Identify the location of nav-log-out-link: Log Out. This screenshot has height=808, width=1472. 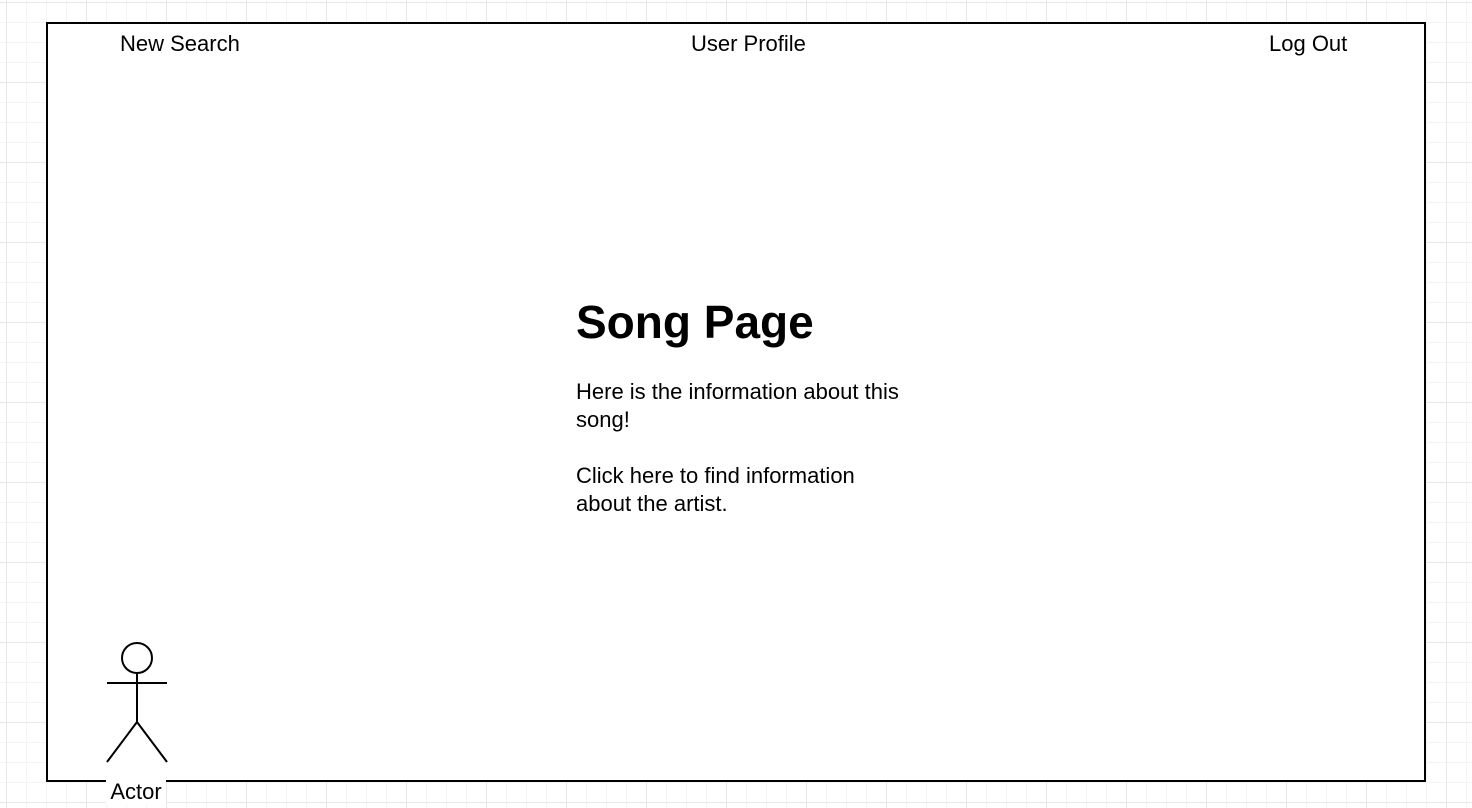
(1308, 44).